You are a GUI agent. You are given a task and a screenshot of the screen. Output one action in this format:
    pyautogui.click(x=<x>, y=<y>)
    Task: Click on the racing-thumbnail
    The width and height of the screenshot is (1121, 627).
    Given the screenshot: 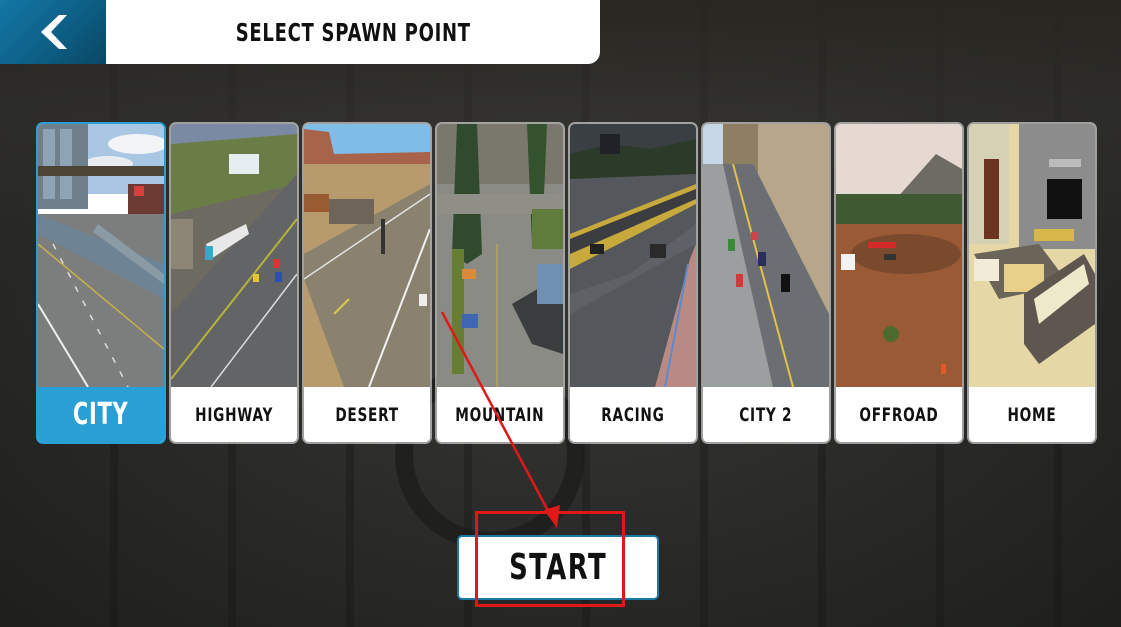 What is the action you would take?
    pyautogui.click(x=633, y=255)
    